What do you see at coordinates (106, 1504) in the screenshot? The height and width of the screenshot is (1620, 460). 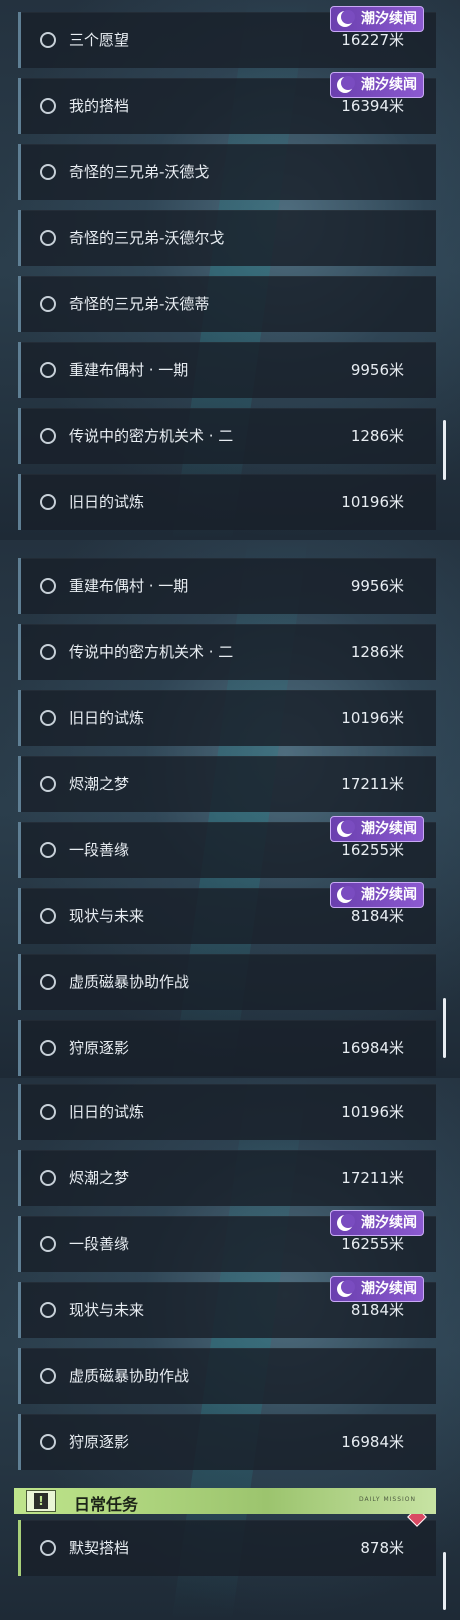 I see `daily-mission-title: 日常任务` at bounding box center [106, 1504].